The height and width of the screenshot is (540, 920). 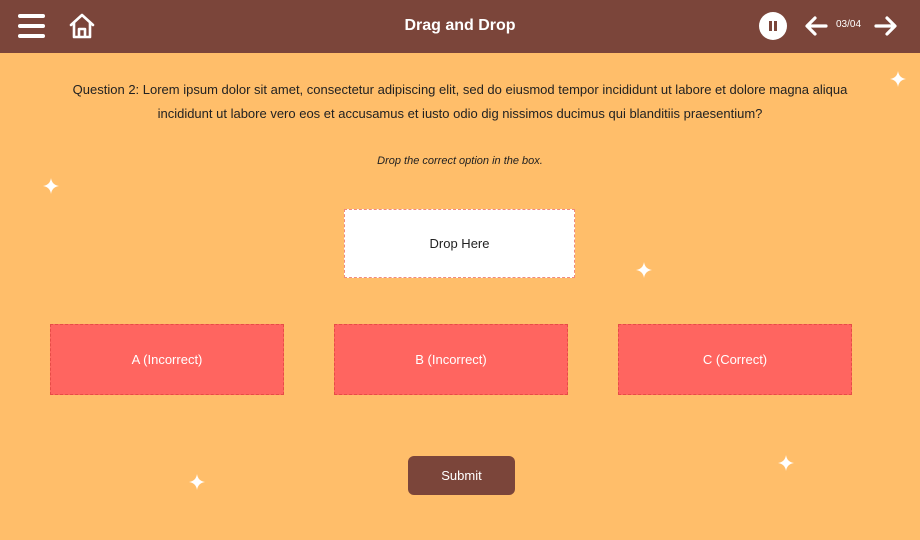 I want to click on drop-zone-label: Drop Here, so click(x=459, y=243).